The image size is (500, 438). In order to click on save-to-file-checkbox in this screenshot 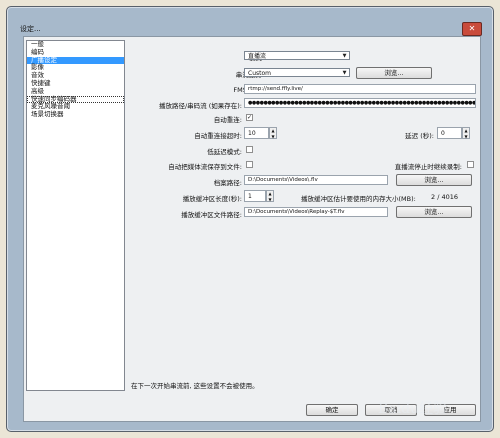, I will do `click(249, 164)`.